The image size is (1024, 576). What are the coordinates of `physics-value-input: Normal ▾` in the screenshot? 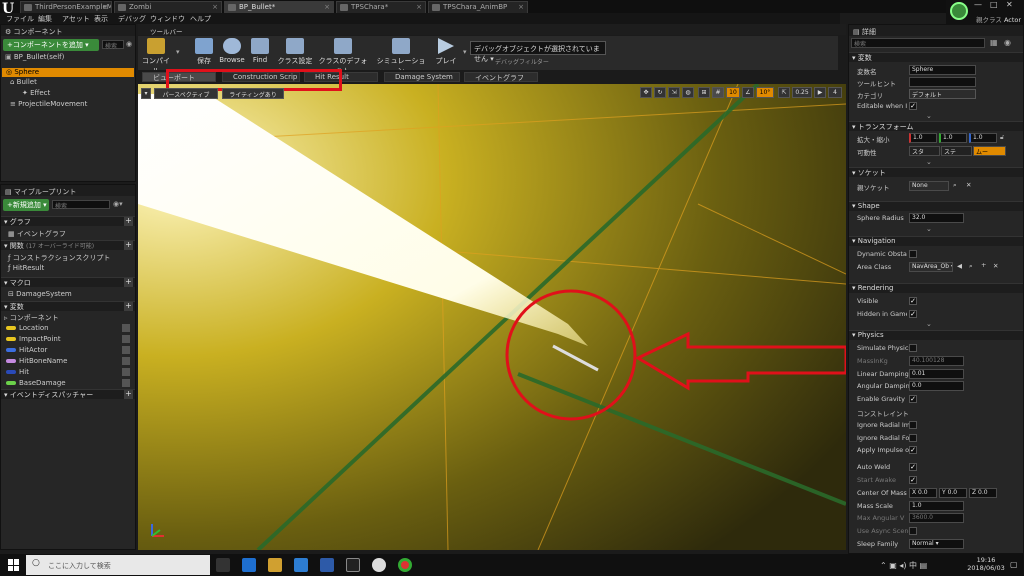 It's located at (936, 544).